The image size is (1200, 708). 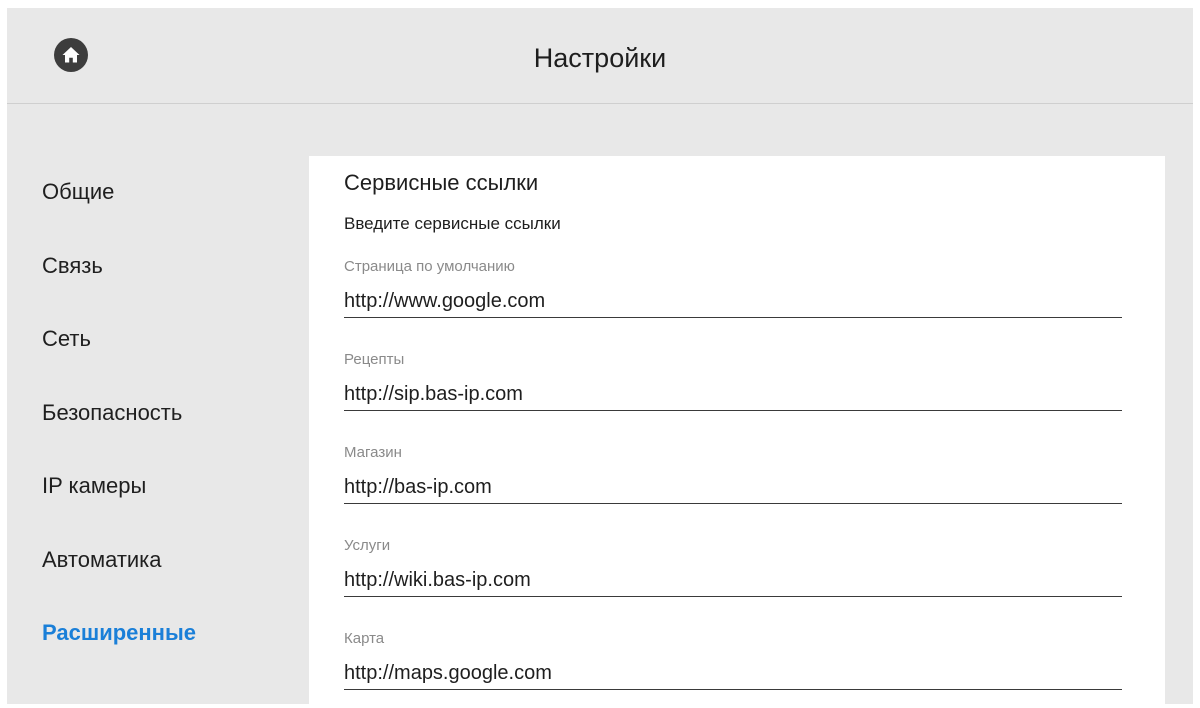 What do you see at coordinates (157, 267) in the screenshot?
I see `sidebar-item-connection: Связь` at bounding box center [157, 267].